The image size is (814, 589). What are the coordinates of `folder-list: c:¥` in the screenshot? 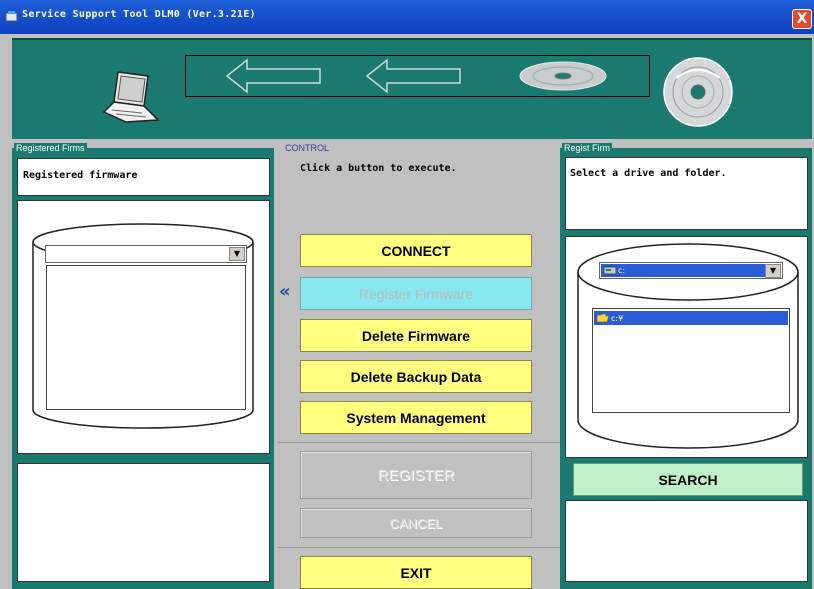 It's located at (691, 360).